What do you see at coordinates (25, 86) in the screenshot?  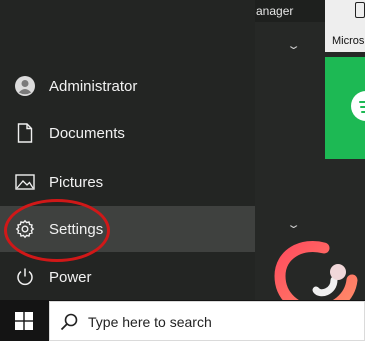 I see `user-avatar-icon` at bounding box center [25, 86].